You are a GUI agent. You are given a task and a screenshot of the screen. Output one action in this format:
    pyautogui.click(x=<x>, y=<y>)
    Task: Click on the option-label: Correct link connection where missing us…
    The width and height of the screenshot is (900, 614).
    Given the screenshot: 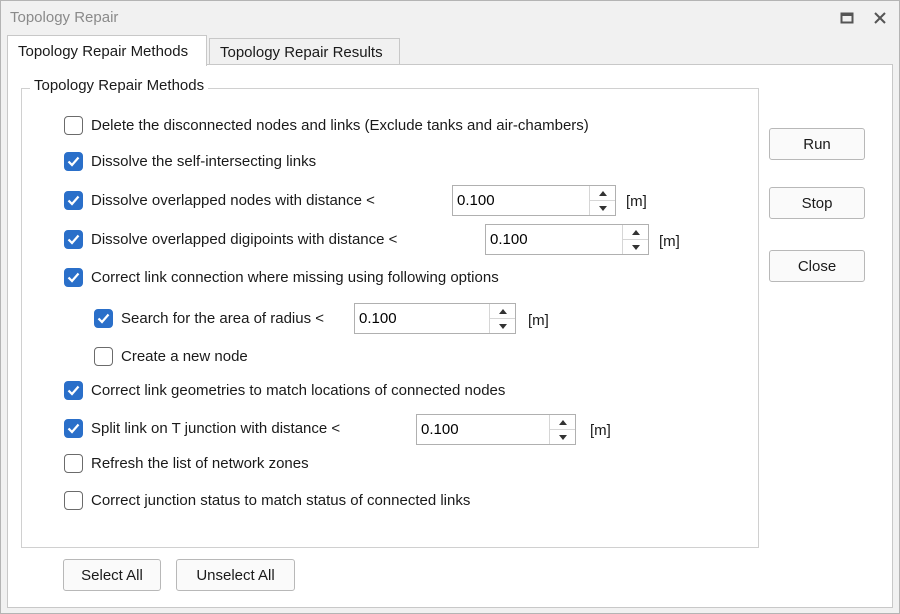 What is the action you would take?
    pyautogui.click(x=295, y=277)
    